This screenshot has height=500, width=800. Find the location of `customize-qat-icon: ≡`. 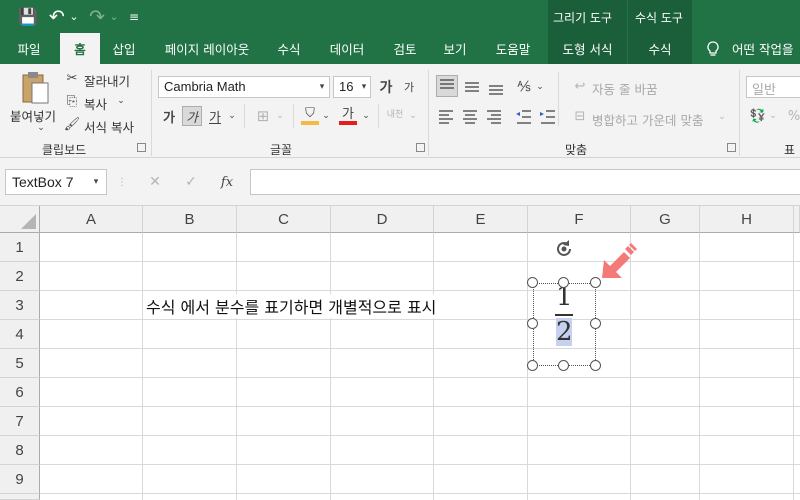

customize-qat-icon: ≡ is located at coordinates (134, 16).